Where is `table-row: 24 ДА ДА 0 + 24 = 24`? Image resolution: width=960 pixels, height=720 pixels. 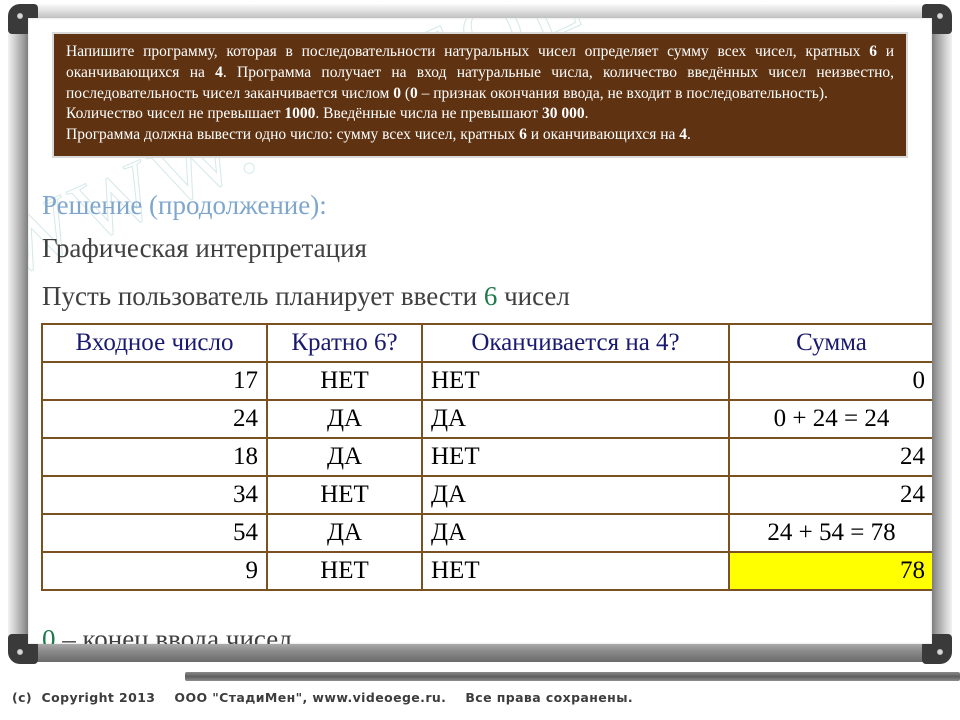
table-row: 24 ДА ДА 0 + 24 = 24 is located at coordinates (486, 419).